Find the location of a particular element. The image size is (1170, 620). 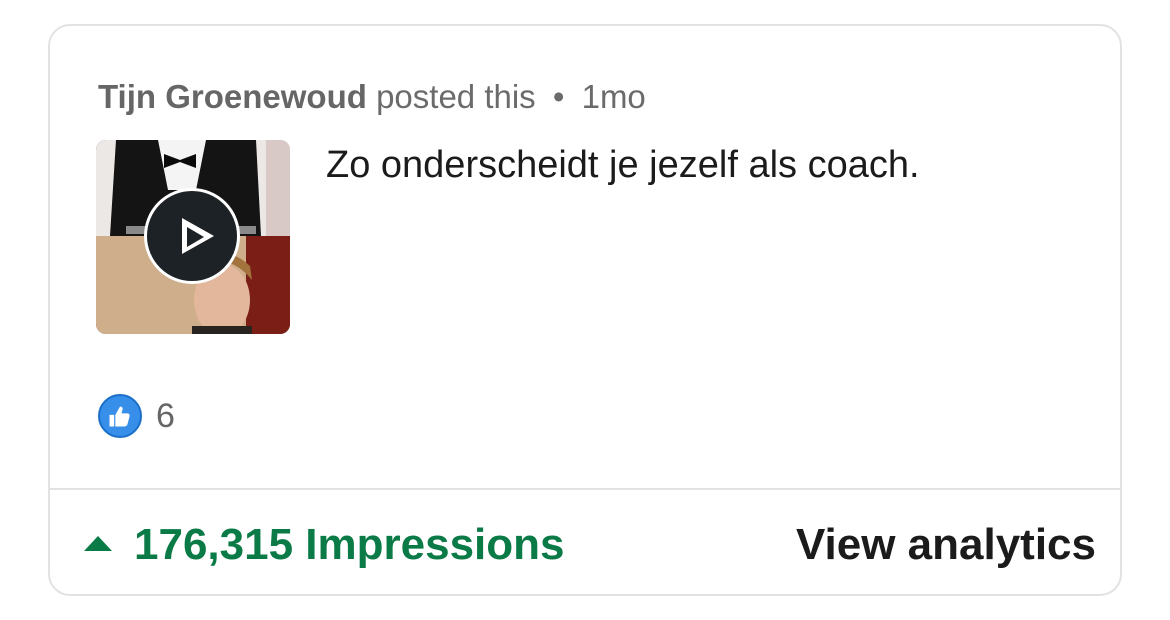

impressions-stat: 176,315 Impressions is located at coordinates (324, 545).